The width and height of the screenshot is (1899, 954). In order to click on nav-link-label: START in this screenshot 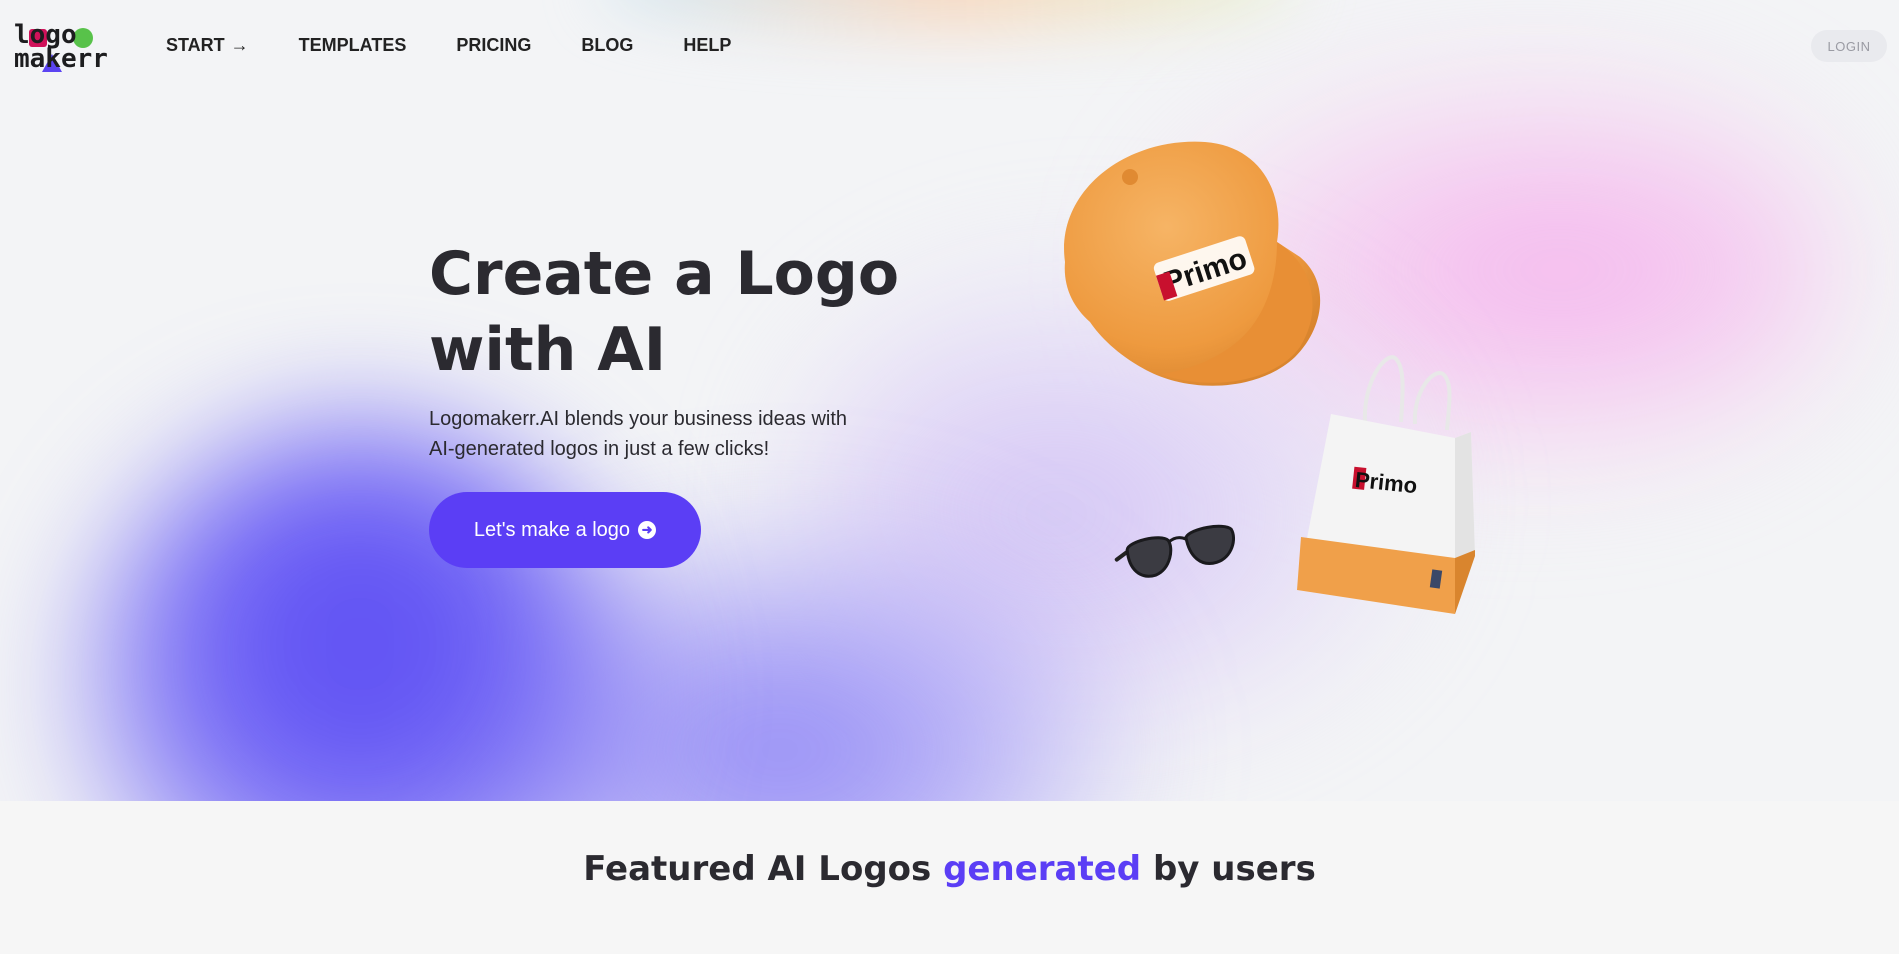, I will do `click(195, 45)`.